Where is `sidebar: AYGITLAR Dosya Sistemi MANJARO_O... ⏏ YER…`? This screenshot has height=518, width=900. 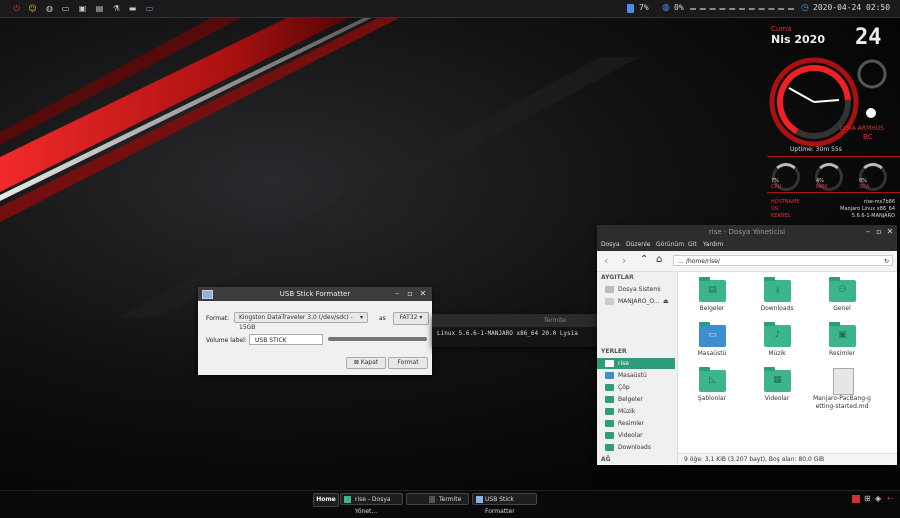 sidebar: AYGITLAR Dosya Sistemi MANJARO_O... ⏏ YER… is located at coordinates (637, 368).